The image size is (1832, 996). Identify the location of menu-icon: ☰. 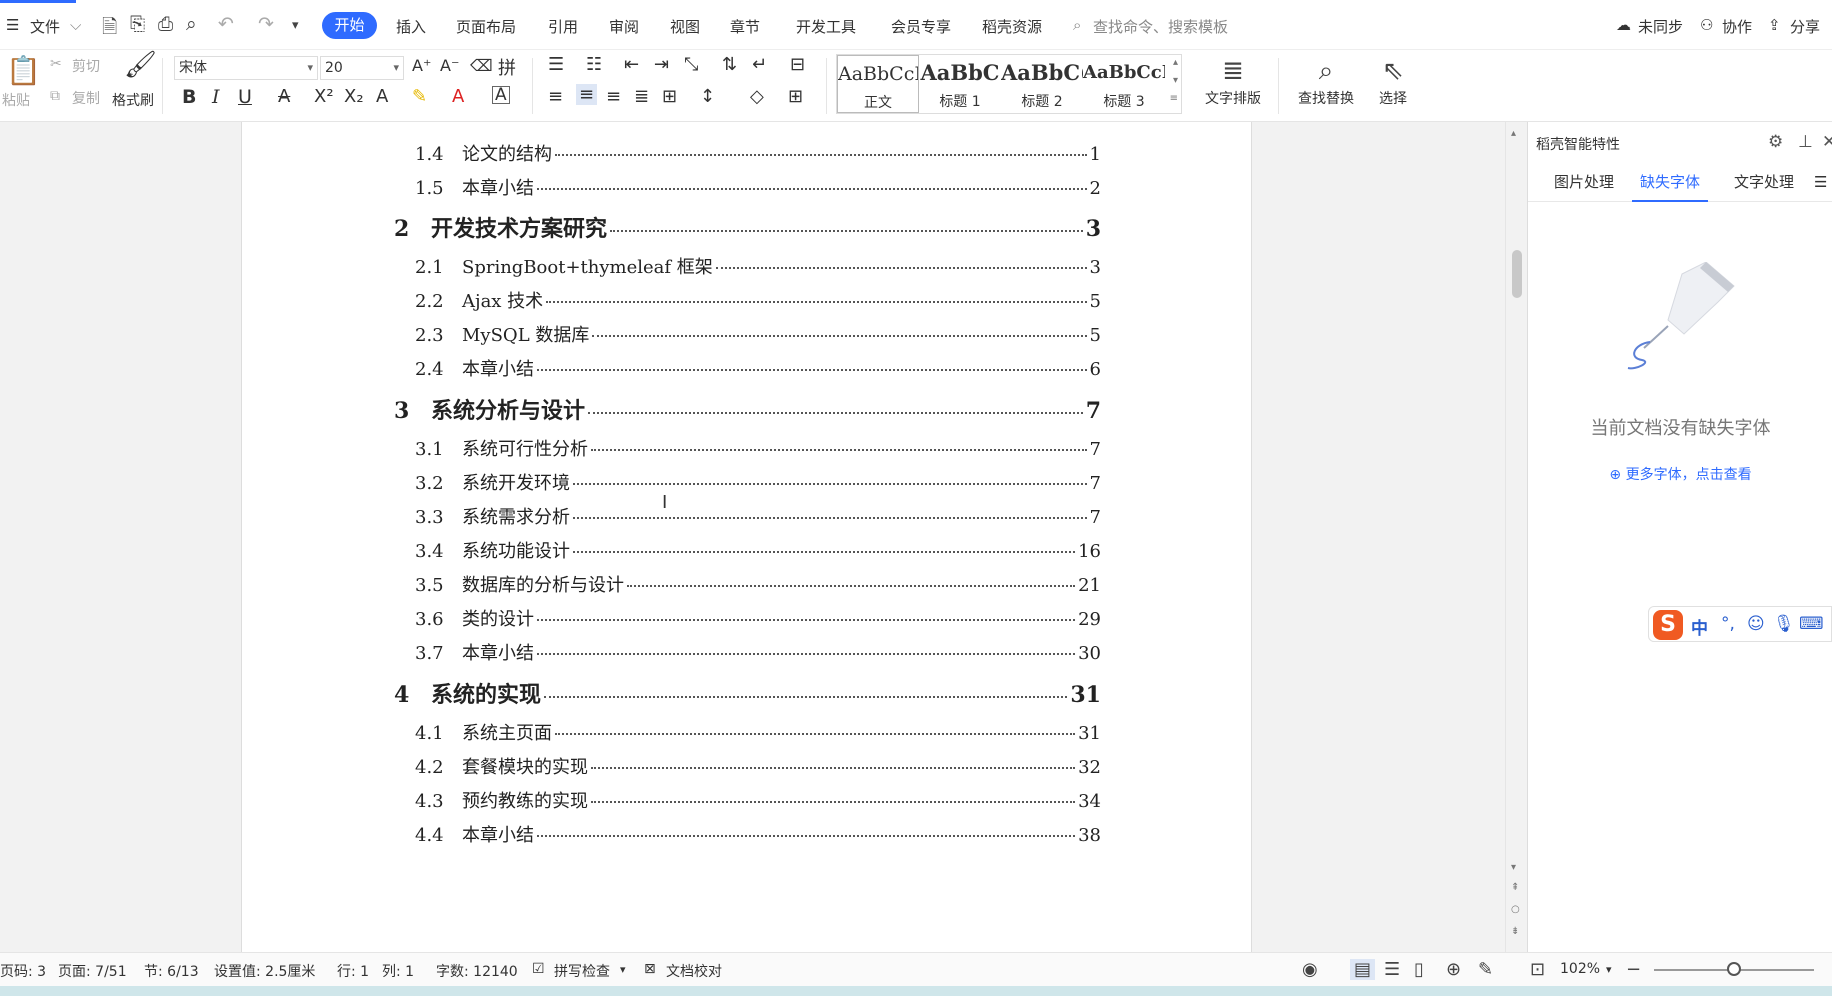
(1820, 186).